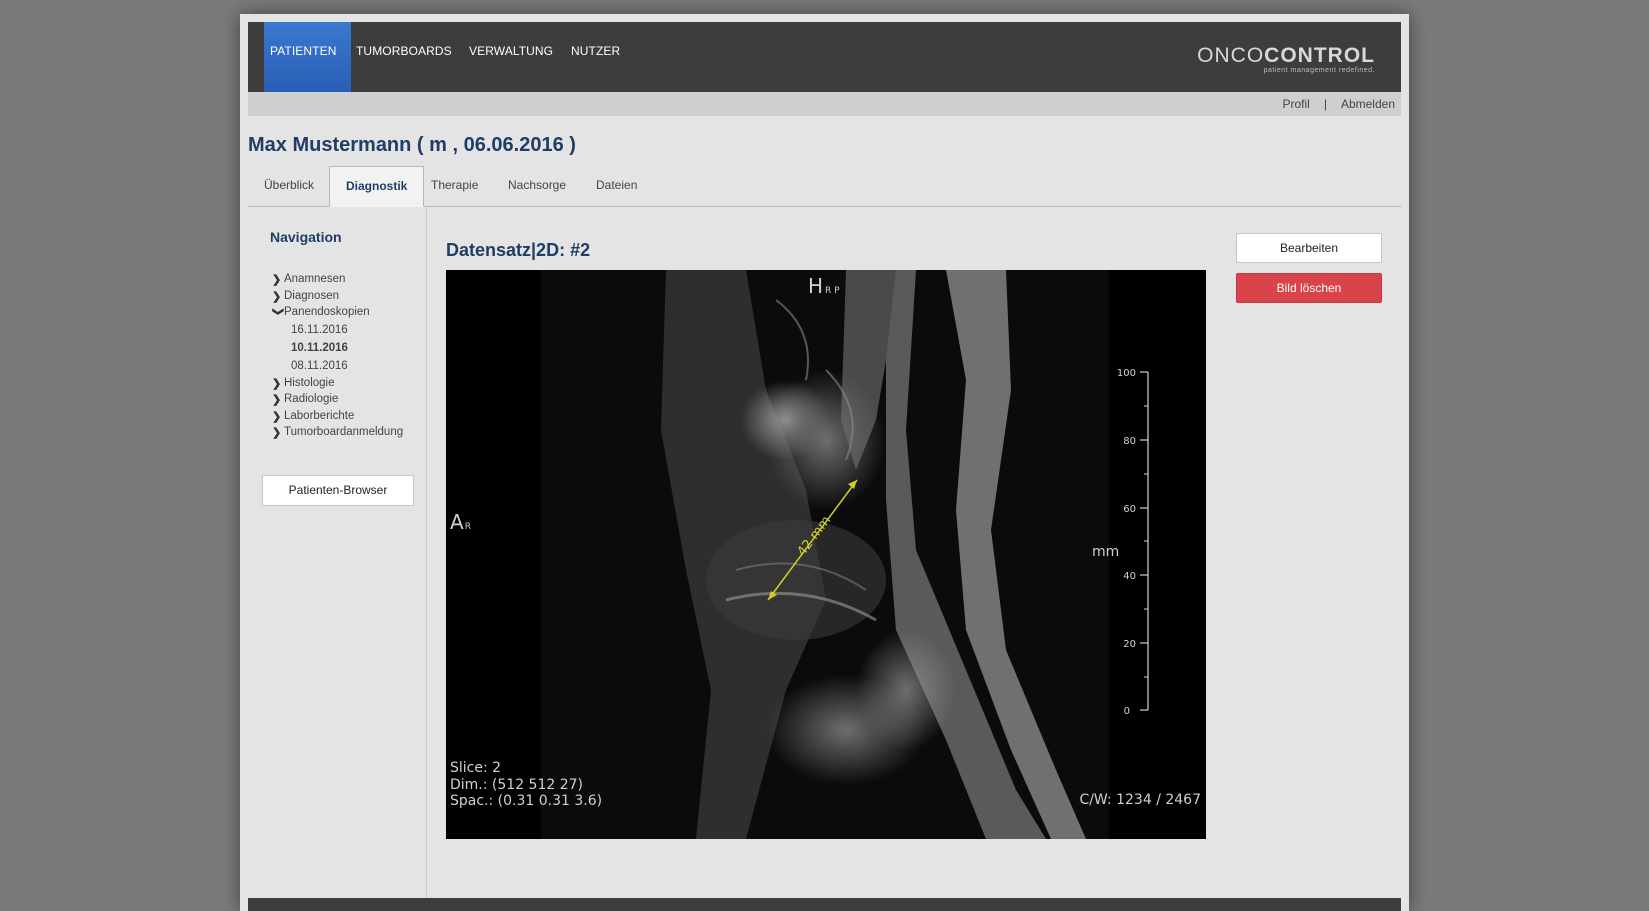 The height and width of the screenshot is (911, 1649). What do you see at coordinates (537, 185) in the screenshot?
I see `tab-nachsorge: Nachsorge` at bounding box center [537, 185].